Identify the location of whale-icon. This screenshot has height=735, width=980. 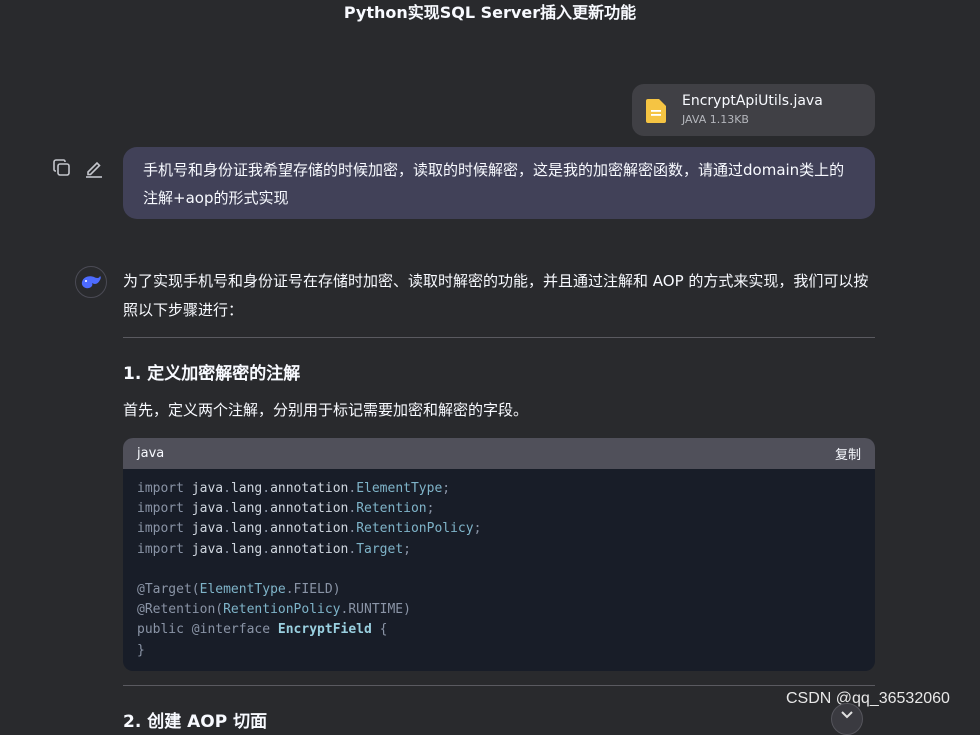
(91, 282).